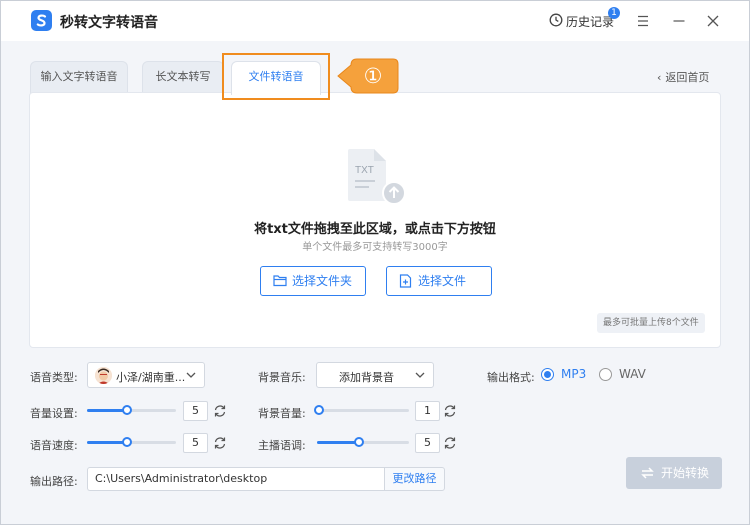 Image resolution: width=750 pixels, height=525 pixels. What do you see at coordinates (319, 410) in the screenshot?
I see `bgm-volume-slider-handle` at bounding box center [319, 410].